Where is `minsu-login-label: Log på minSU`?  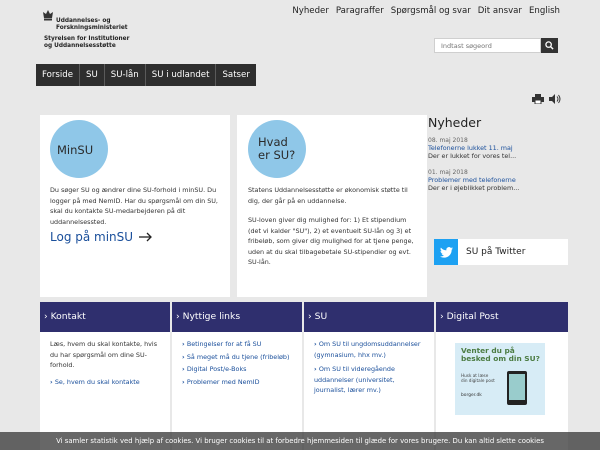
minsu-login-label: Log på minSU is located at coordinates (92, 237).